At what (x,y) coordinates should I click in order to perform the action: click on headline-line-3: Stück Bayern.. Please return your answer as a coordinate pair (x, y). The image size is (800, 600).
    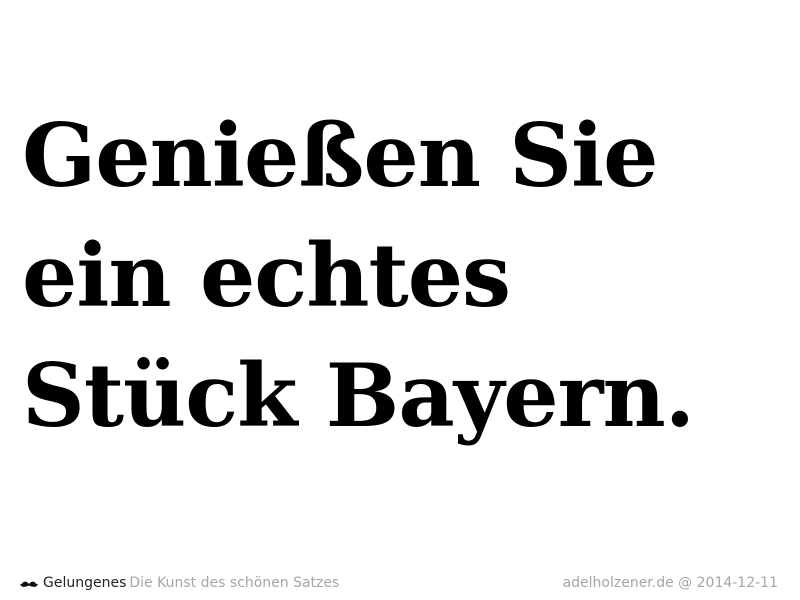
    Looking at the image, I should click on (358, 395).